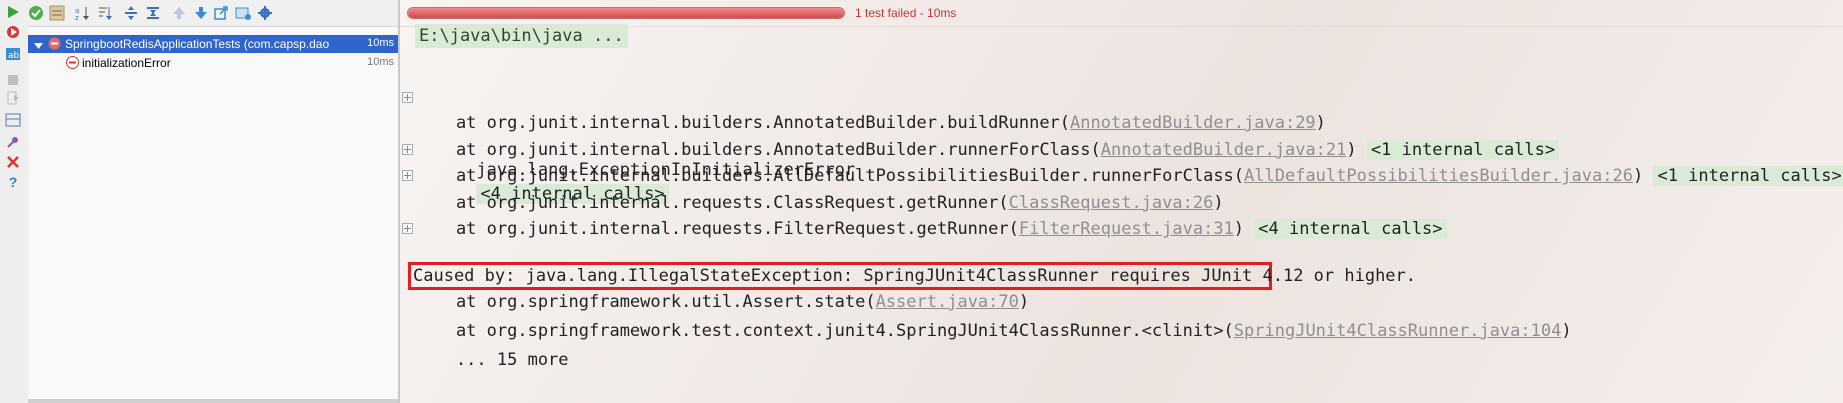 The image size is (1843, 403). What do you see at coordinates (1193, 123) in the screenshot?
I see `source-link: AnnotatedBuilder.java:29` at bounding box center [1193, 123].